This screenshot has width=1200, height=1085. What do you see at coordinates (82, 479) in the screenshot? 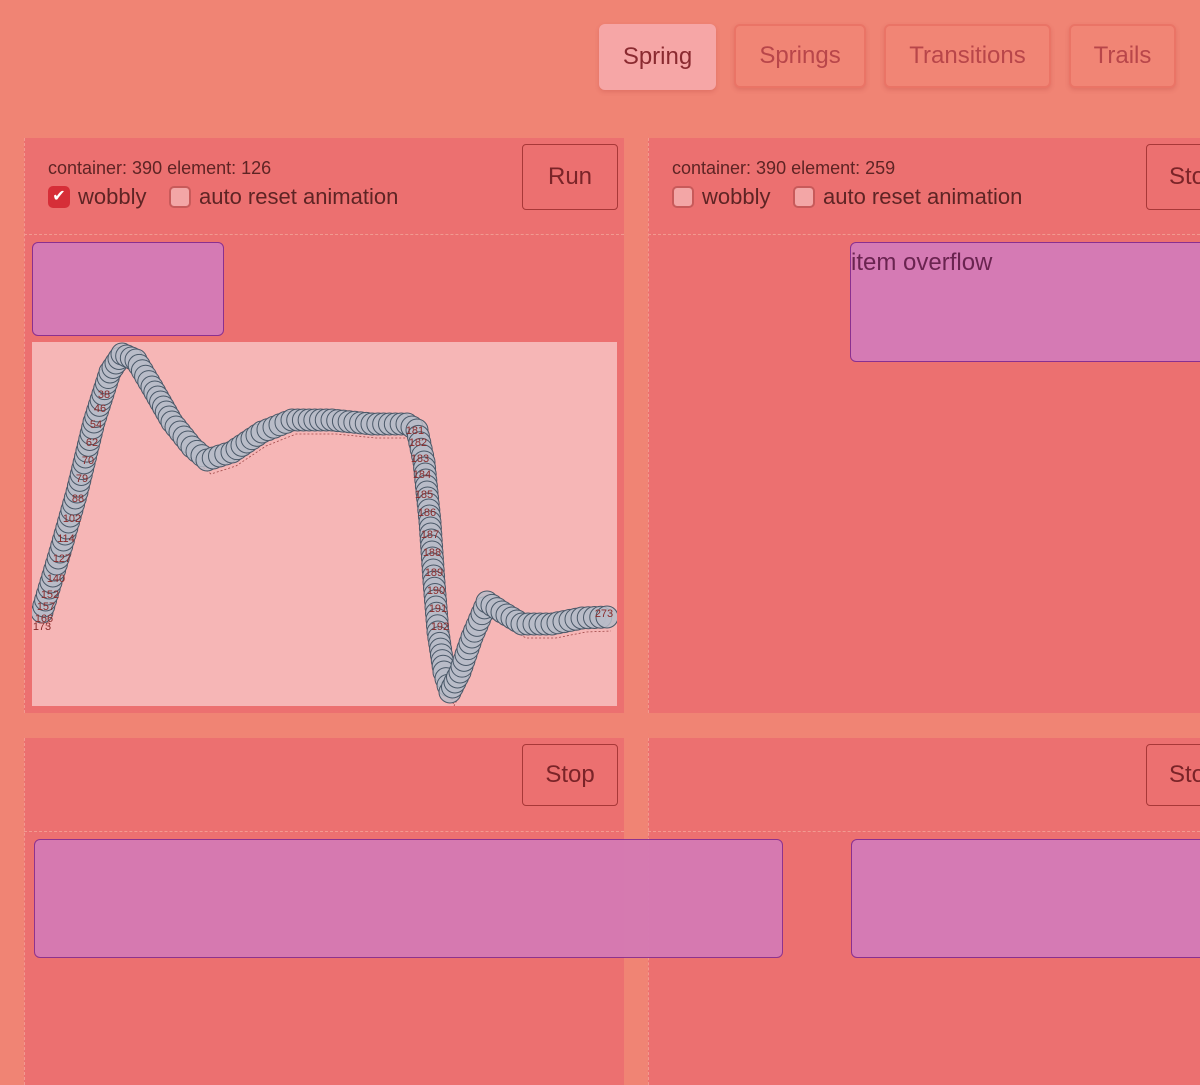
I see `marker-label: 79` at bounding box center [82, 479].